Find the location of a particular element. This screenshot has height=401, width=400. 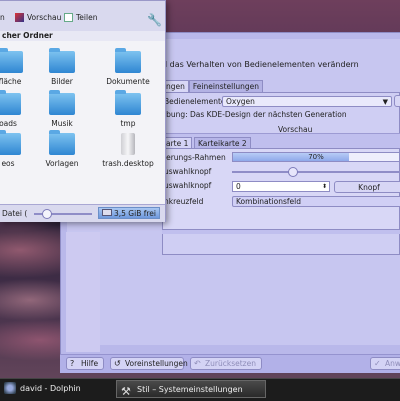

file-item: trash.desktop is located at coordinates (128, 150).